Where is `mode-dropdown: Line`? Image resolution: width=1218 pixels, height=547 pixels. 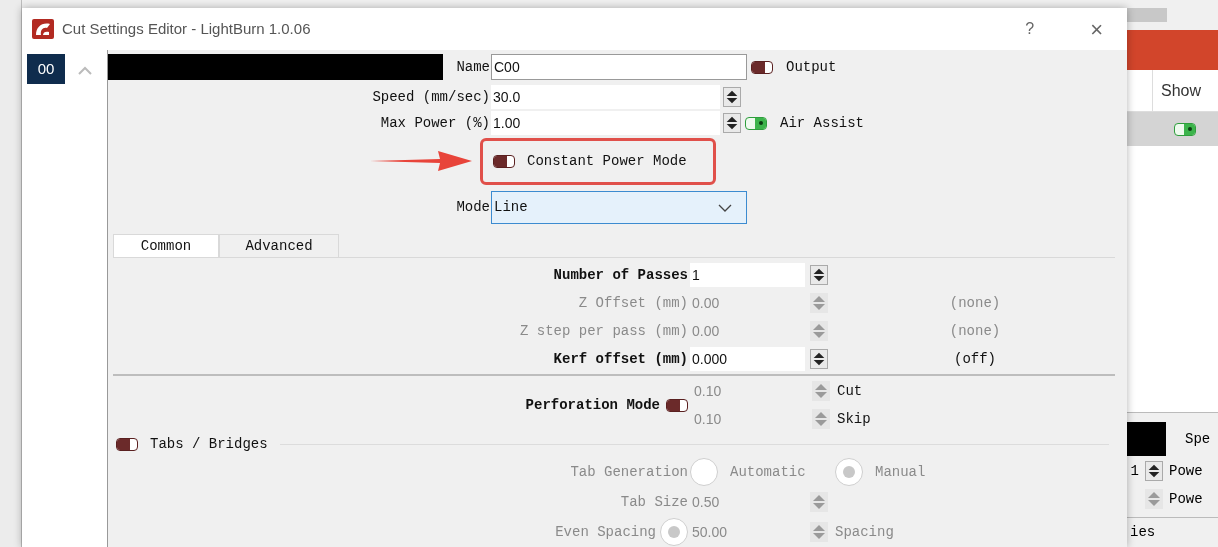
mode-dropdown: Line is located at coordinates (619, 207).